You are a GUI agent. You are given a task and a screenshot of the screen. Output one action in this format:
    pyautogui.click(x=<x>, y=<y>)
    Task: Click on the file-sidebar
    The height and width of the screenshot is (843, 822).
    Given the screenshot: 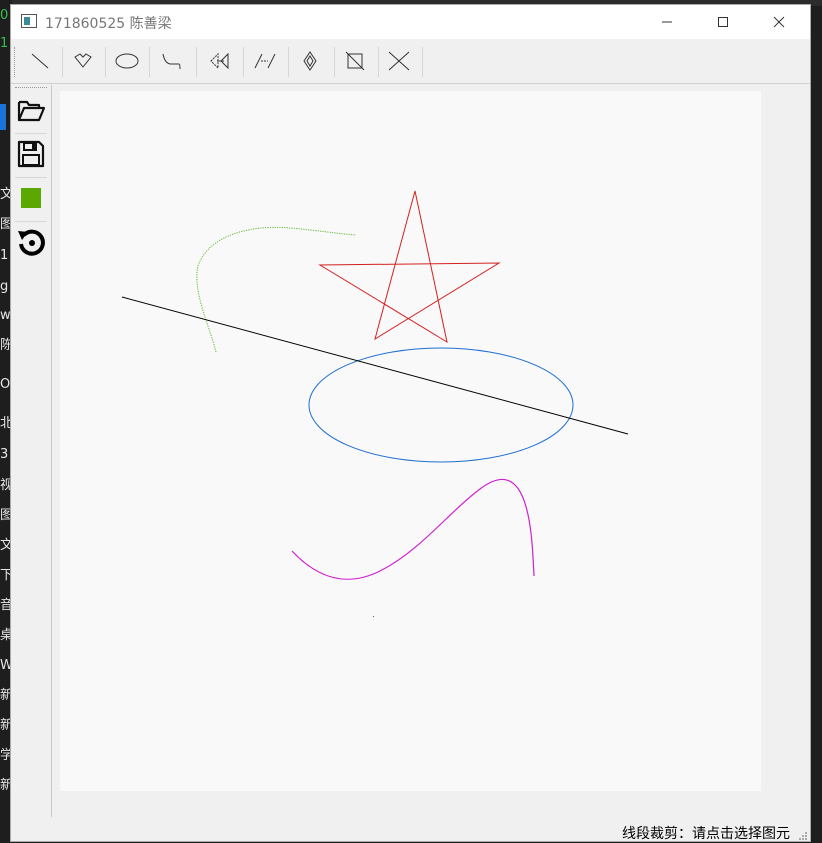 What is the action you would take?
    pyautogui.click(x=31, y=451)
    